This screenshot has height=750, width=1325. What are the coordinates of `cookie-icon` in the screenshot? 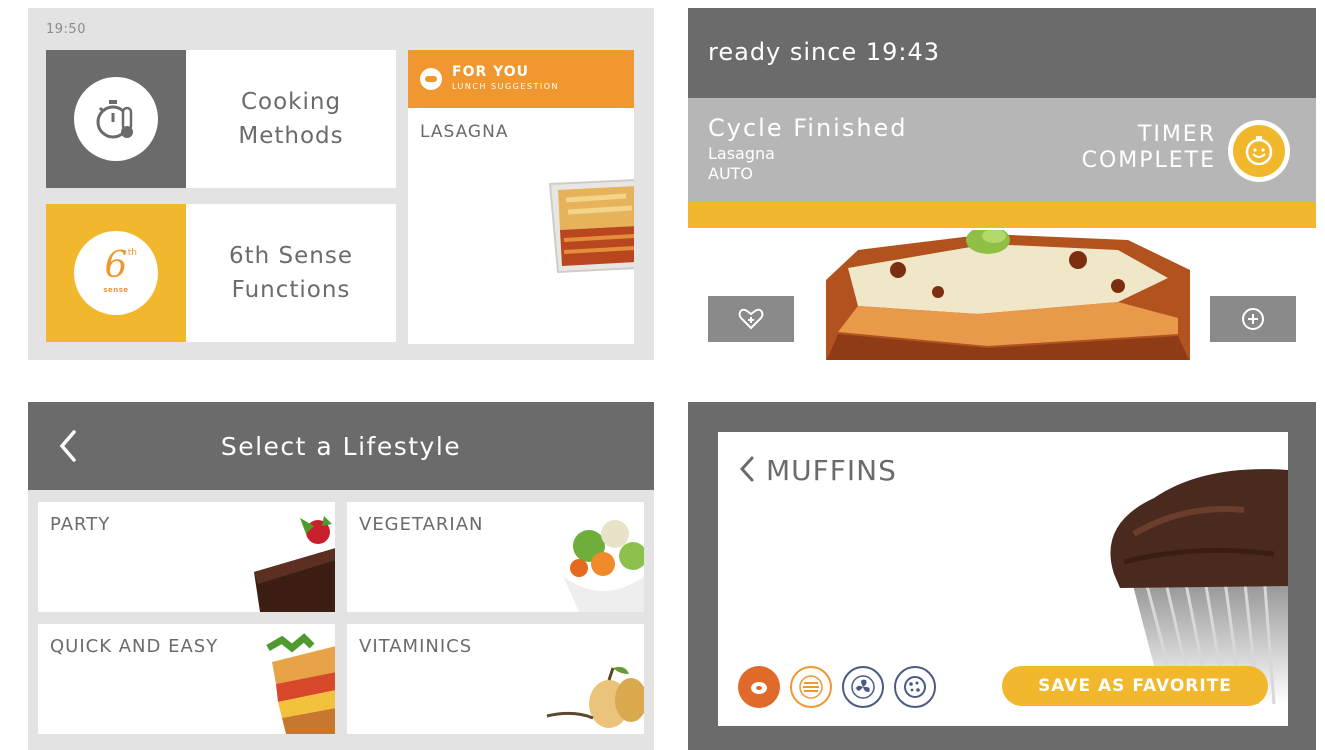 It's located at (915, 687).